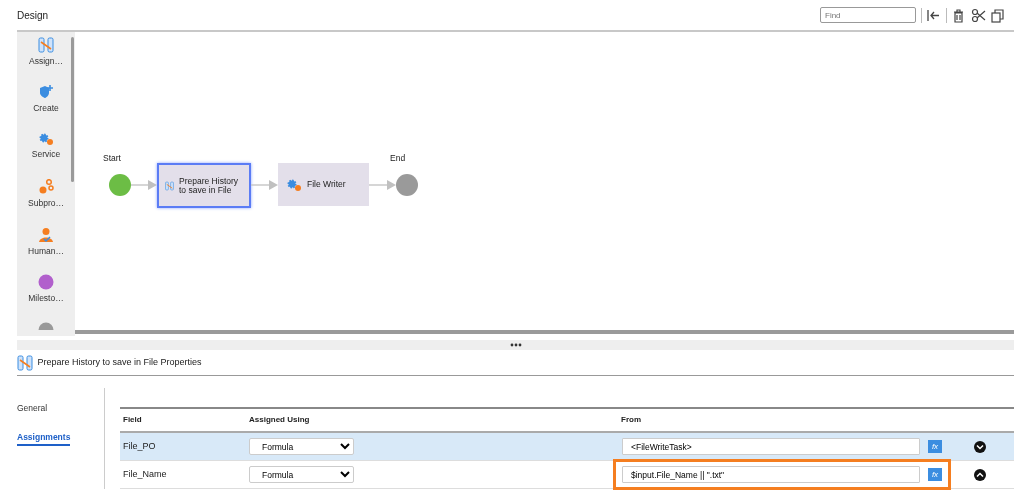  What do you see at coordinates (46, 108) in the screenshot?
I see `palette-item: Create` at bounding box center [46, 108].